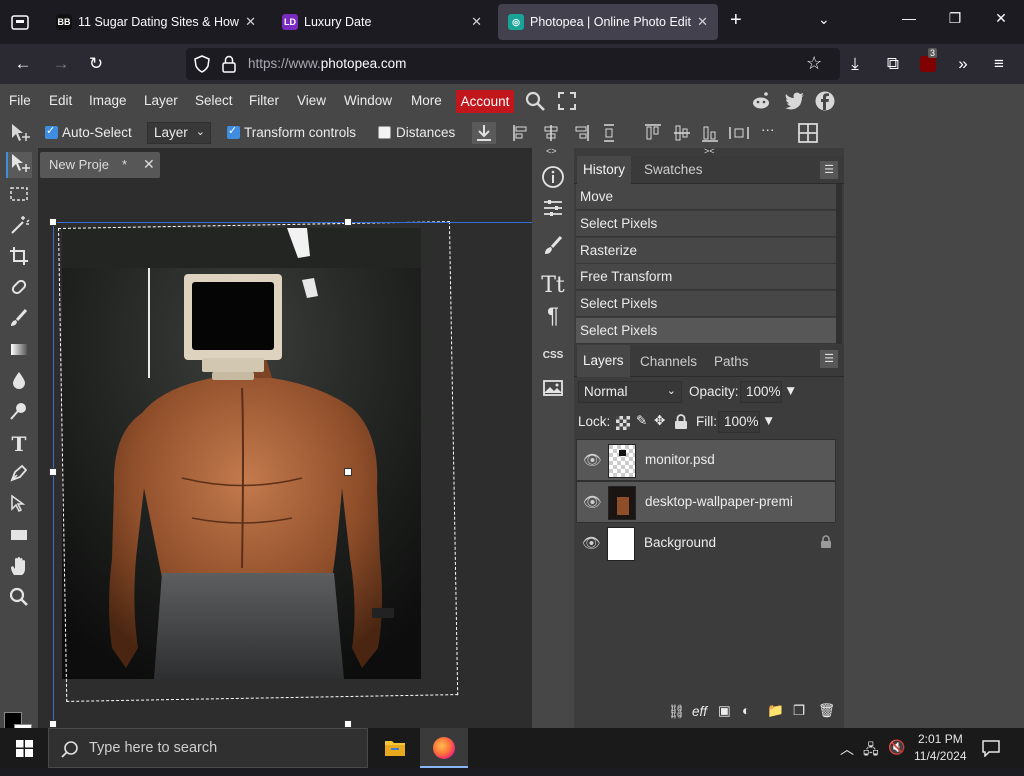 The height and width of the screenshot is (776, 1024). I want to click on windows-start-icon, so click(24, 751).